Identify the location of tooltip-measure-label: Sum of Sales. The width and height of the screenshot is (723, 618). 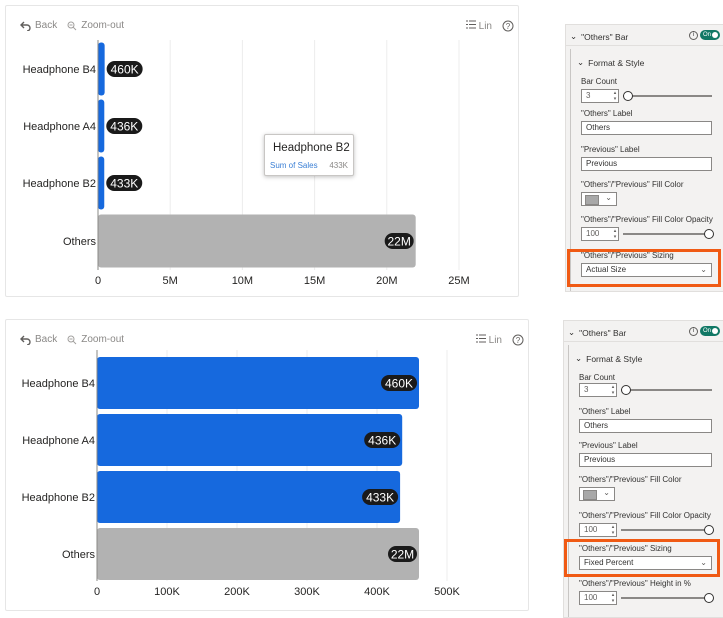
(294, 165).